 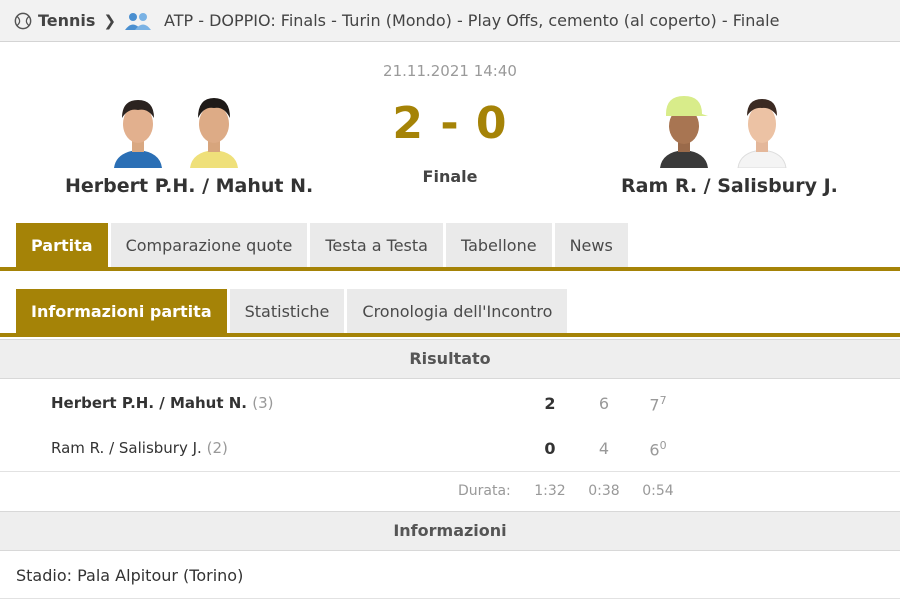 I want to click on result-heading: Risultato, so click(x=450, y=359).